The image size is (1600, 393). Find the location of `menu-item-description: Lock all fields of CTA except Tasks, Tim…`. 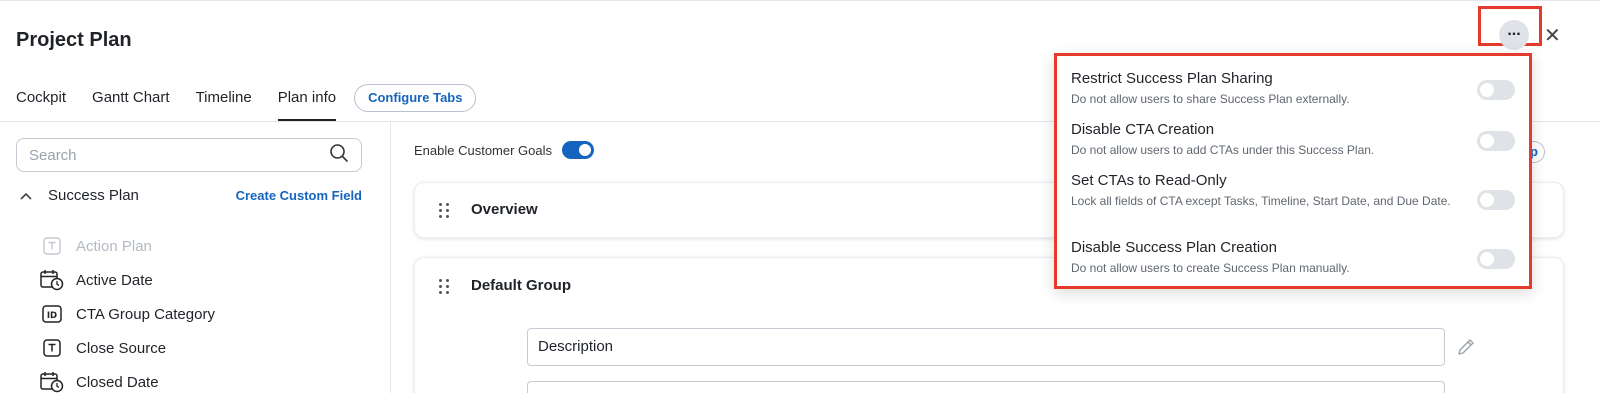

menu-item-description: Lock all fields of CTA except Tasks, Tim… is located at coordinates (1261, 201).